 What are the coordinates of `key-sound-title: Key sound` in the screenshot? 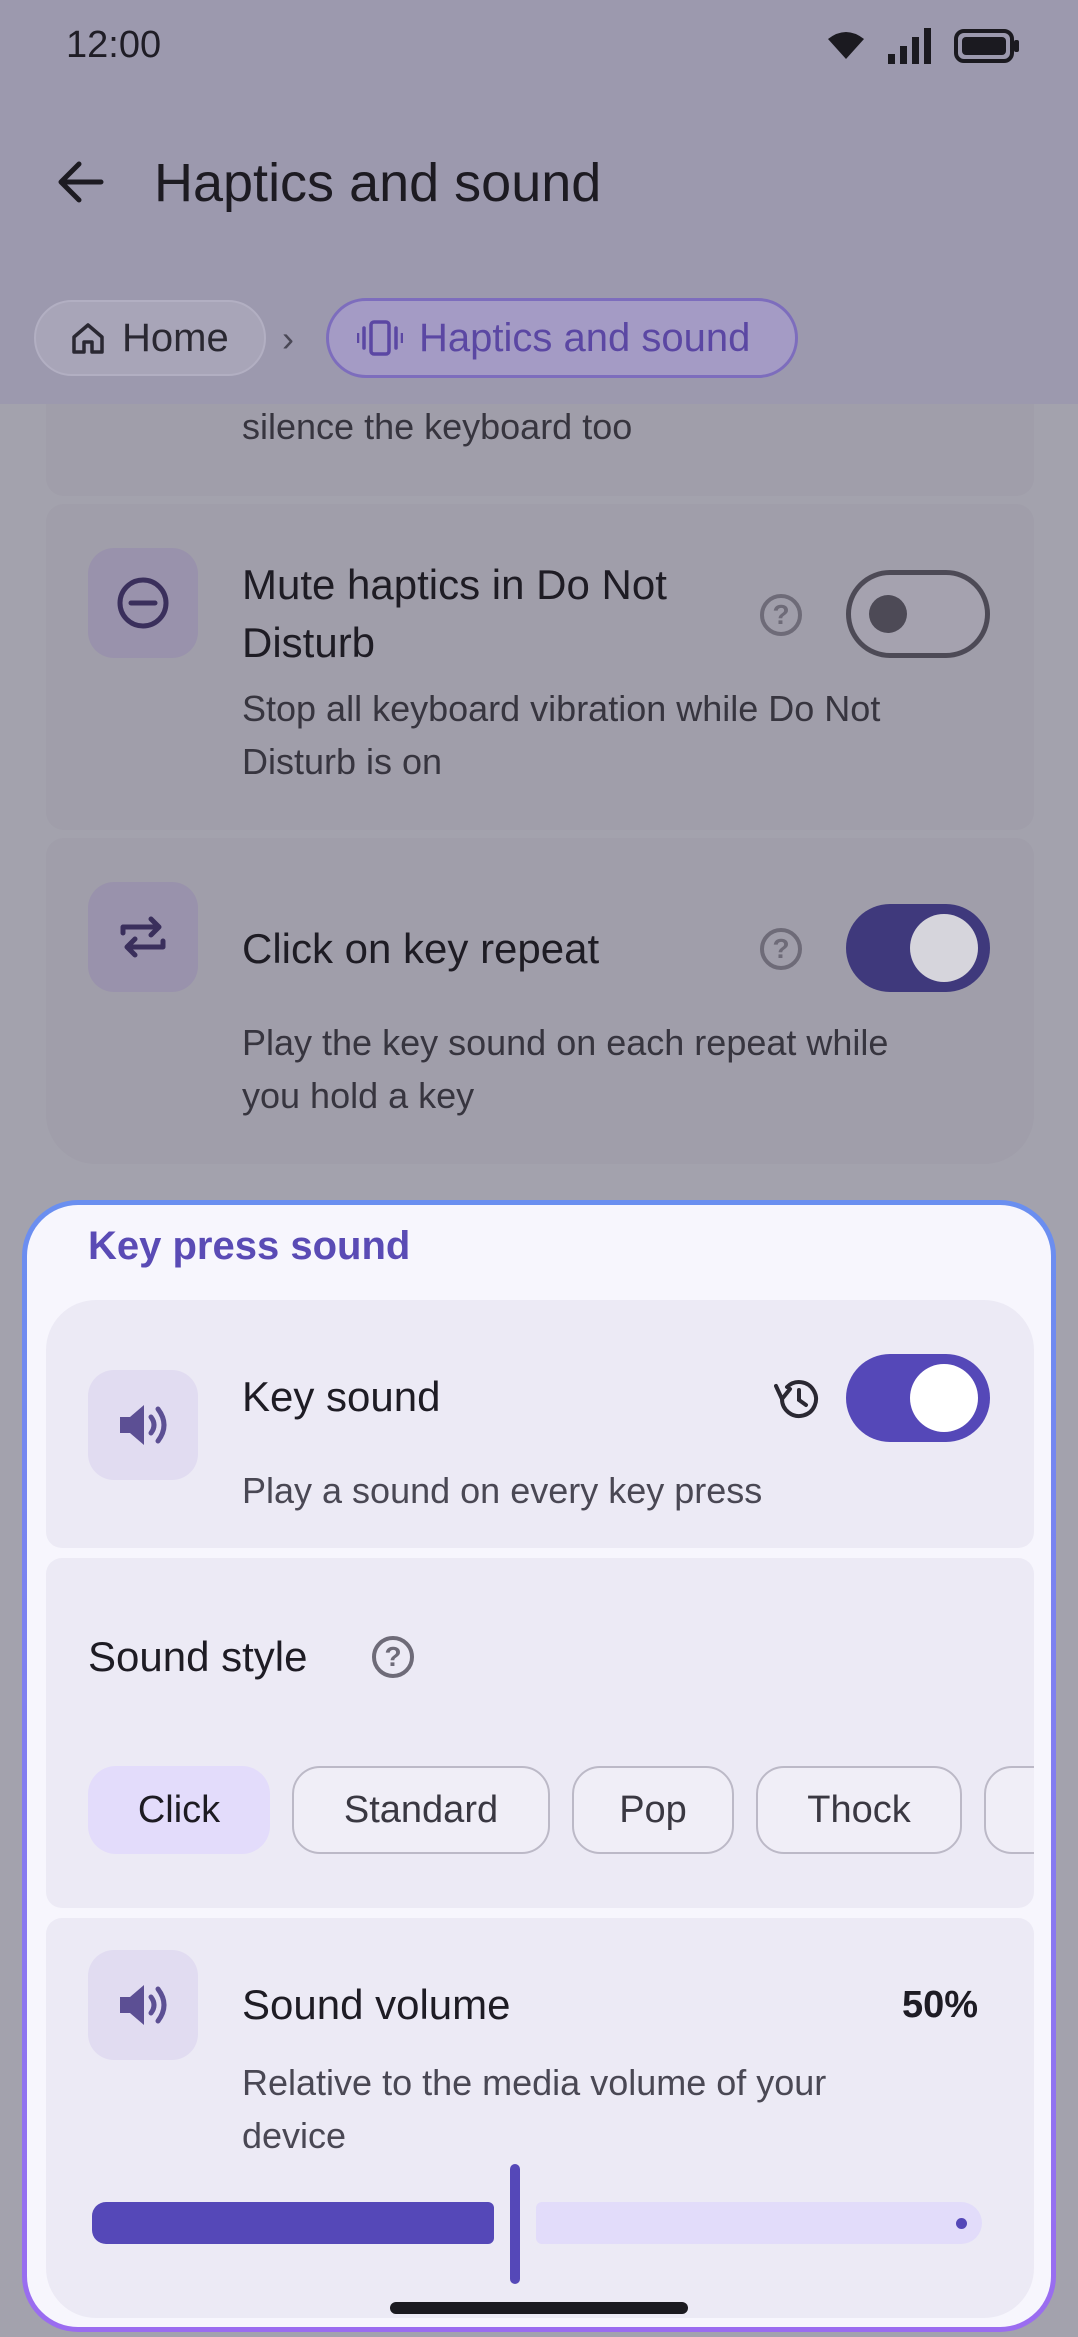 It's located at (341, 1396).